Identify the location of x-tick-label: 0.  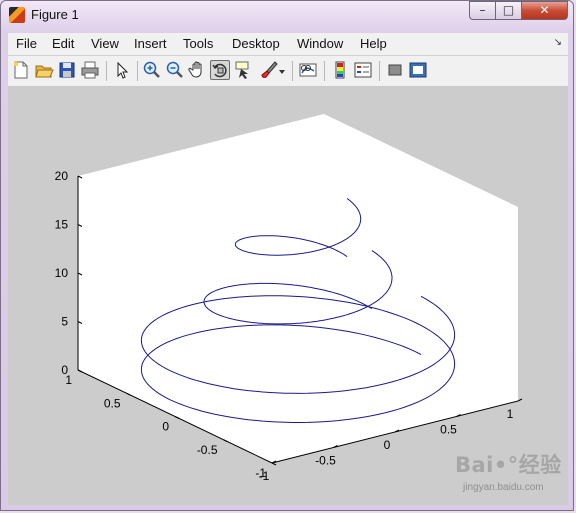
(387, 445).